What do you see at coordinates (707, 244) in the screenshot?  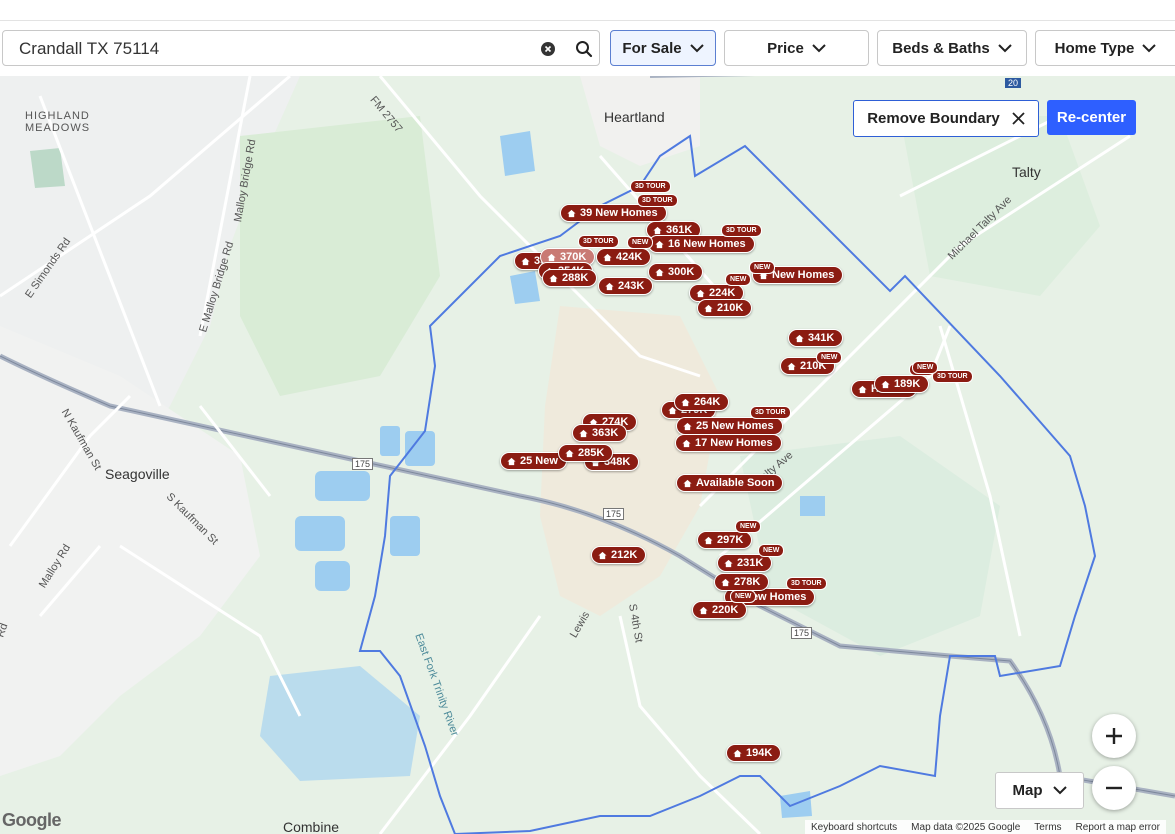 I see `listing-label: 16 New Homes` at bounding box center [707, 244].